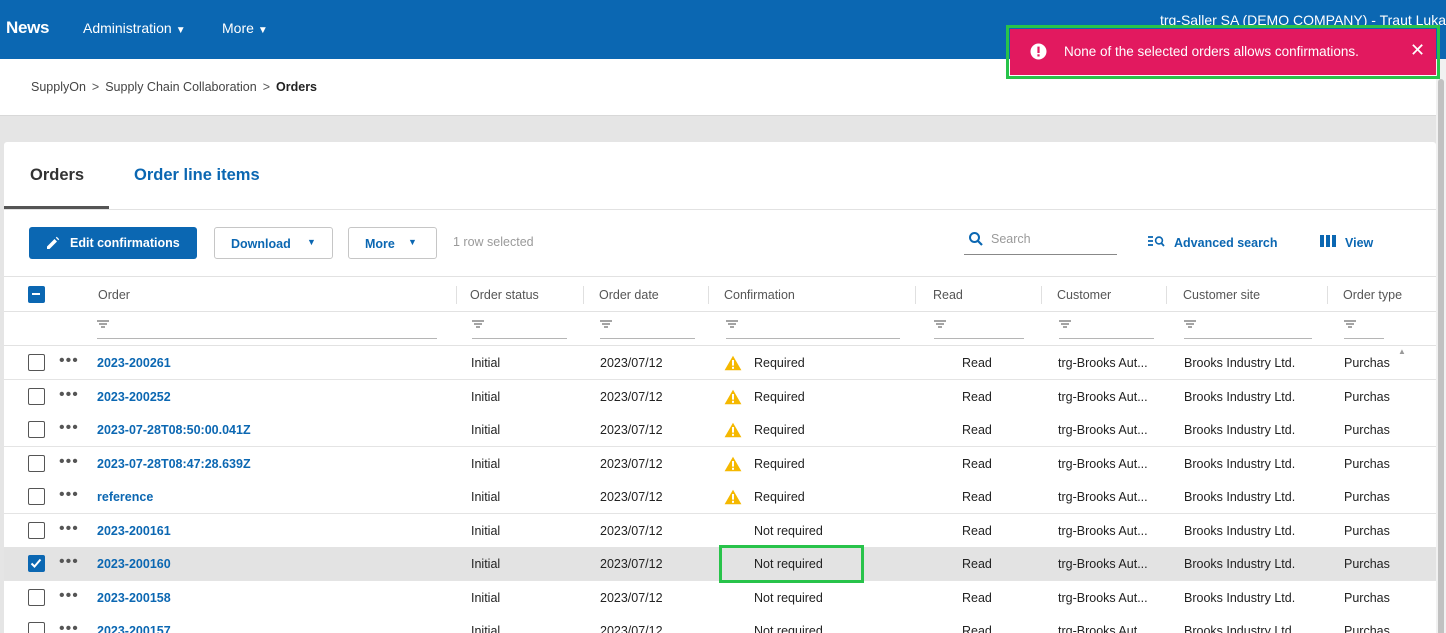 The height and width of the screenshot is (633, 1446). Describe the element at coordinates (58, 87) in the screenshot. I see `breadcrumb-supplyon: SupplyOn` at that location.